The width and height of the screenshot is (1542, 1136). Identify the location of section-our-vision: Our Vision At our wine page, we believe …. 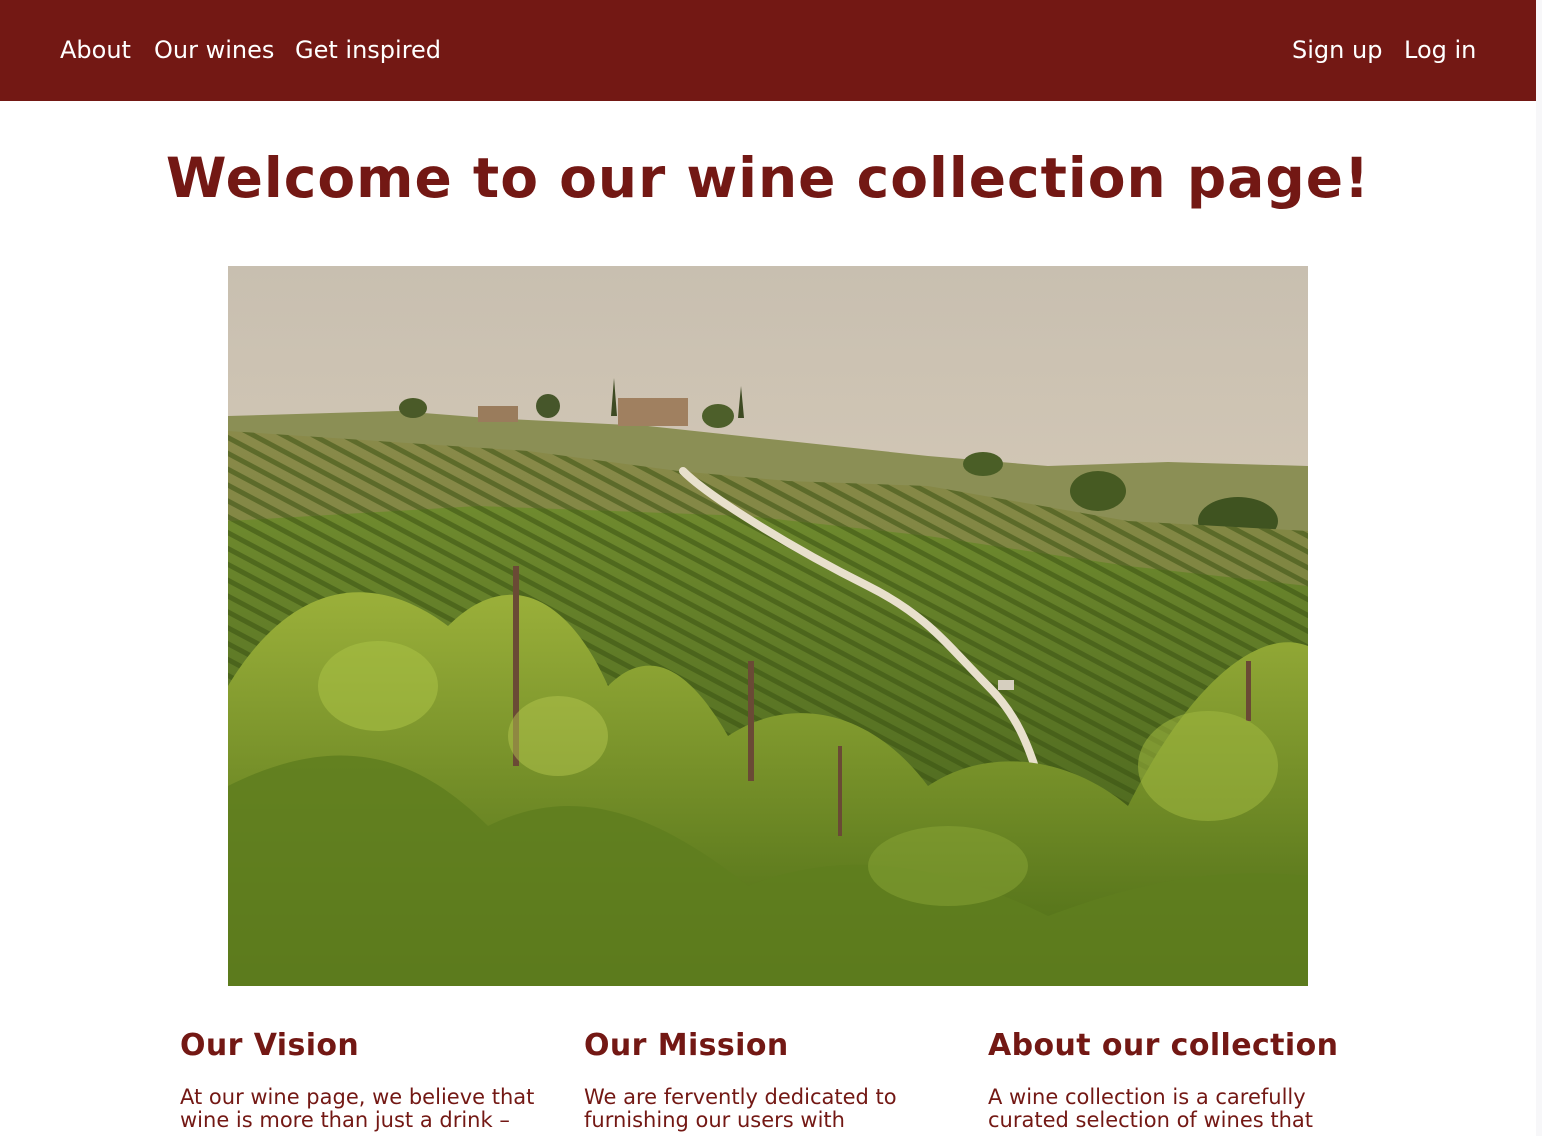
(360, 1079).